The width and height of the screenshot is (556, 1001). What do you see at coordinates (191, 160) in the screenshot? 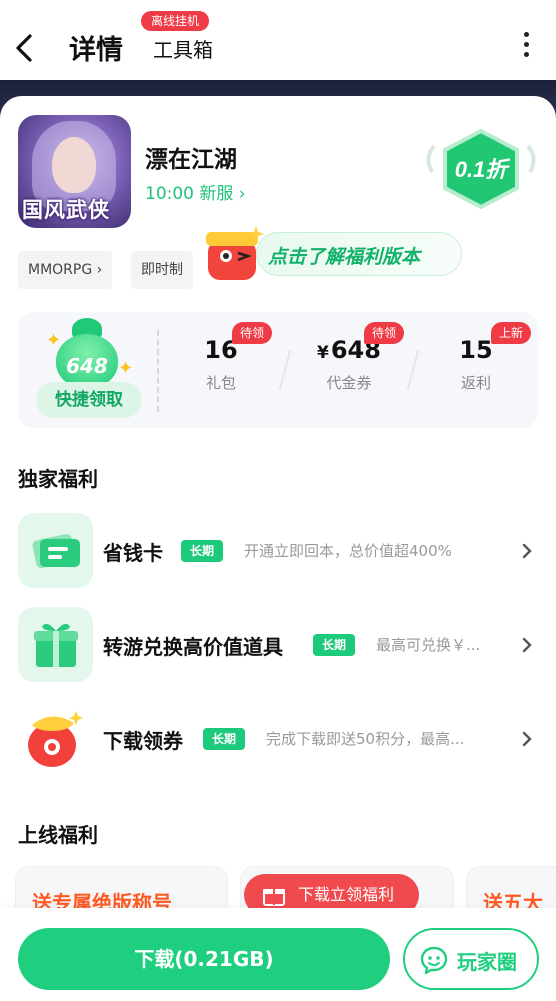
I see `game-name: 漂在江湖` at bounding box center [191, 160].